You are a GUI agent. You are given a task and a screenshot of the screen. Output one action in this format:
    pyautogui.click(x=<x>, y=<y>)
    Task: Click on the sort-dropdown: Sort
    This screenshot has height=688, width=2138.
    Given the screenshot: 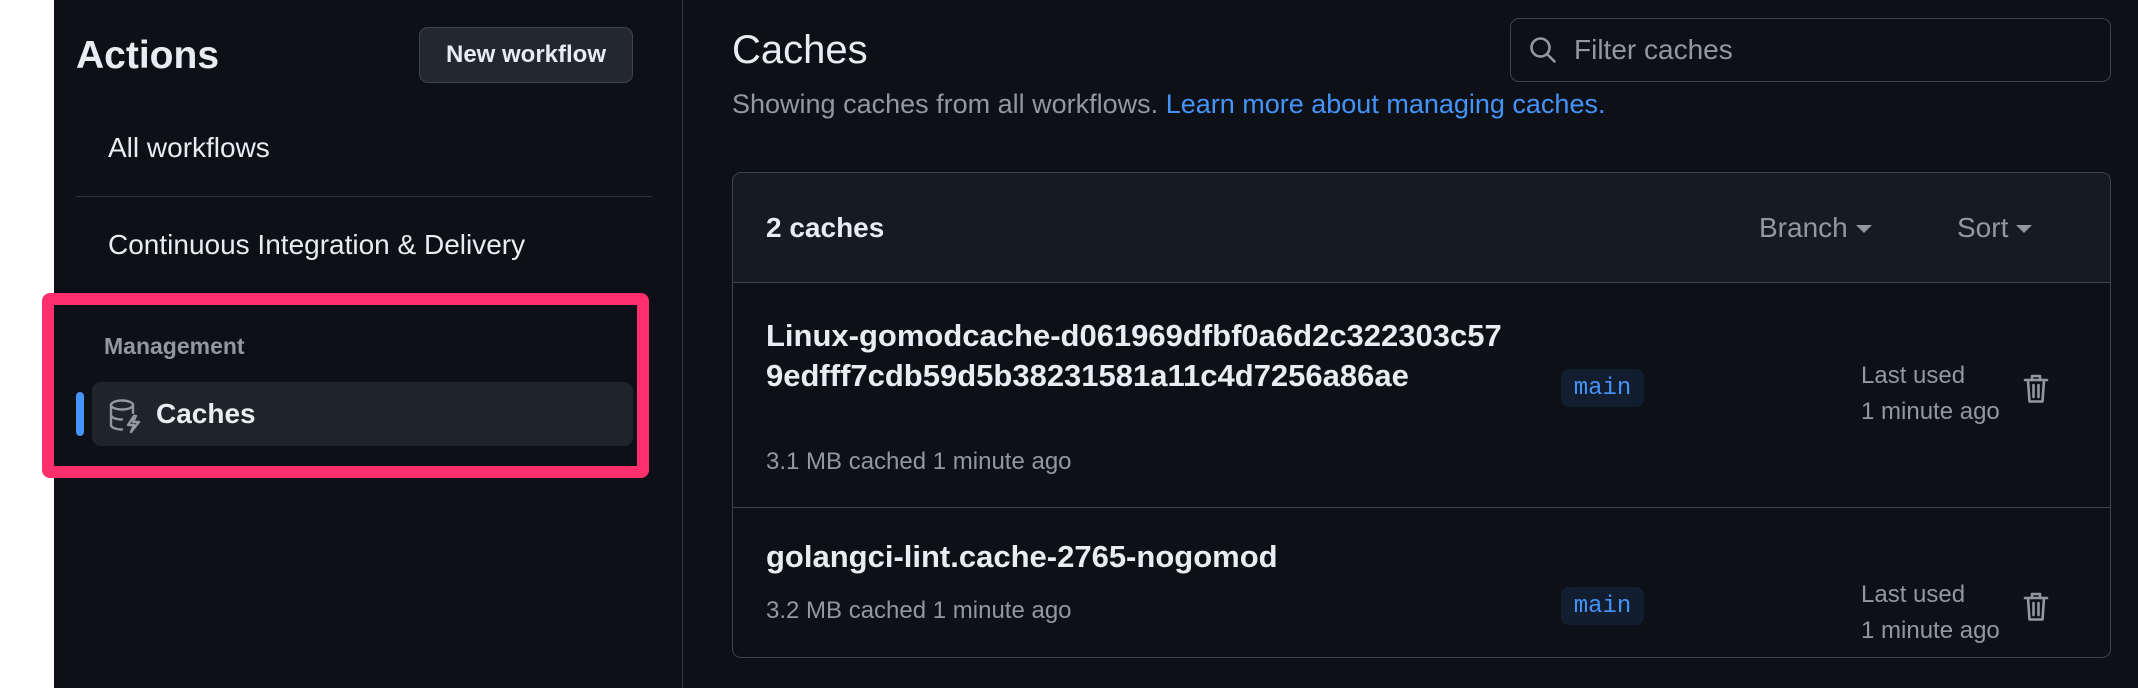 What is the action you would take?
    pyautogui.click(x=1995, y=228)
    